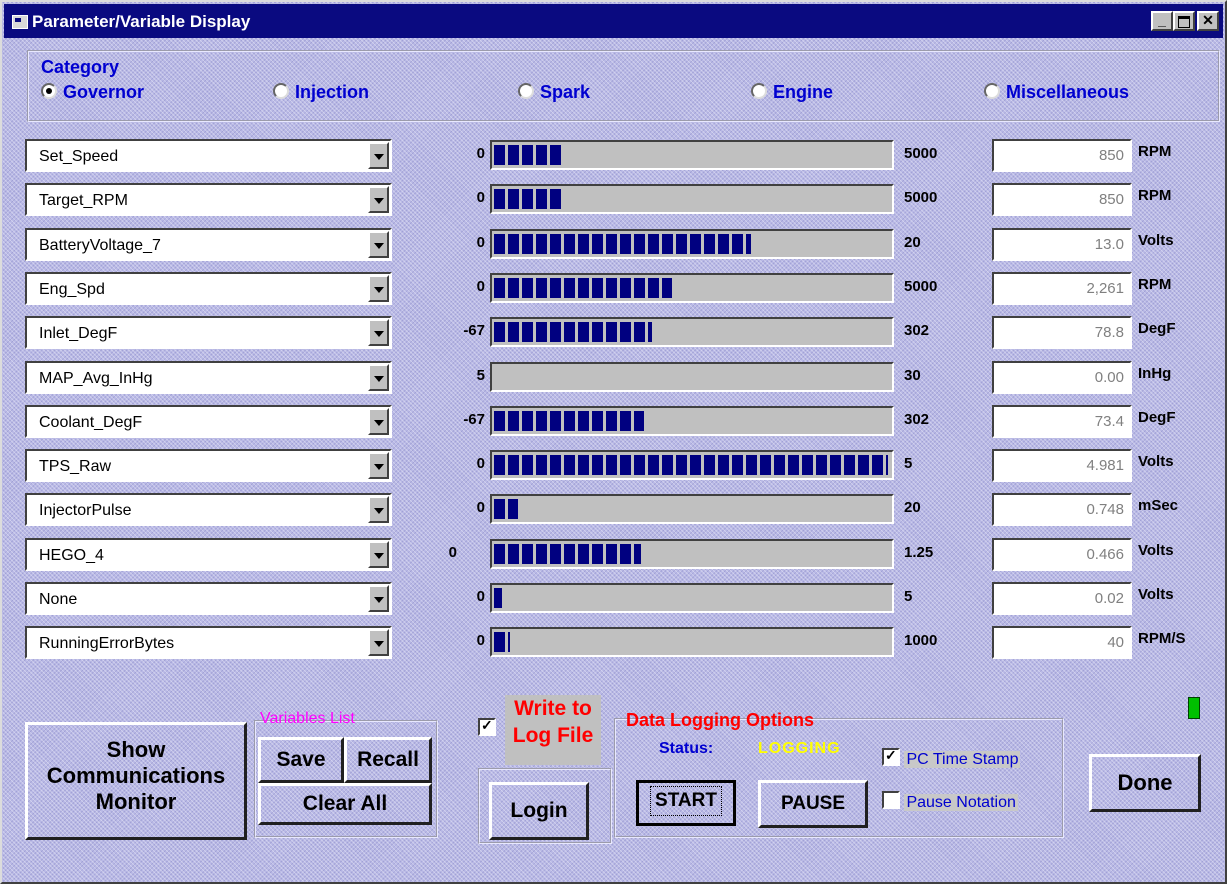 This screenshot has width=1227, height=884. Describe the element at coordinates (474, 419) in the screenshot. I see `bar-min-label: -67` at that location.